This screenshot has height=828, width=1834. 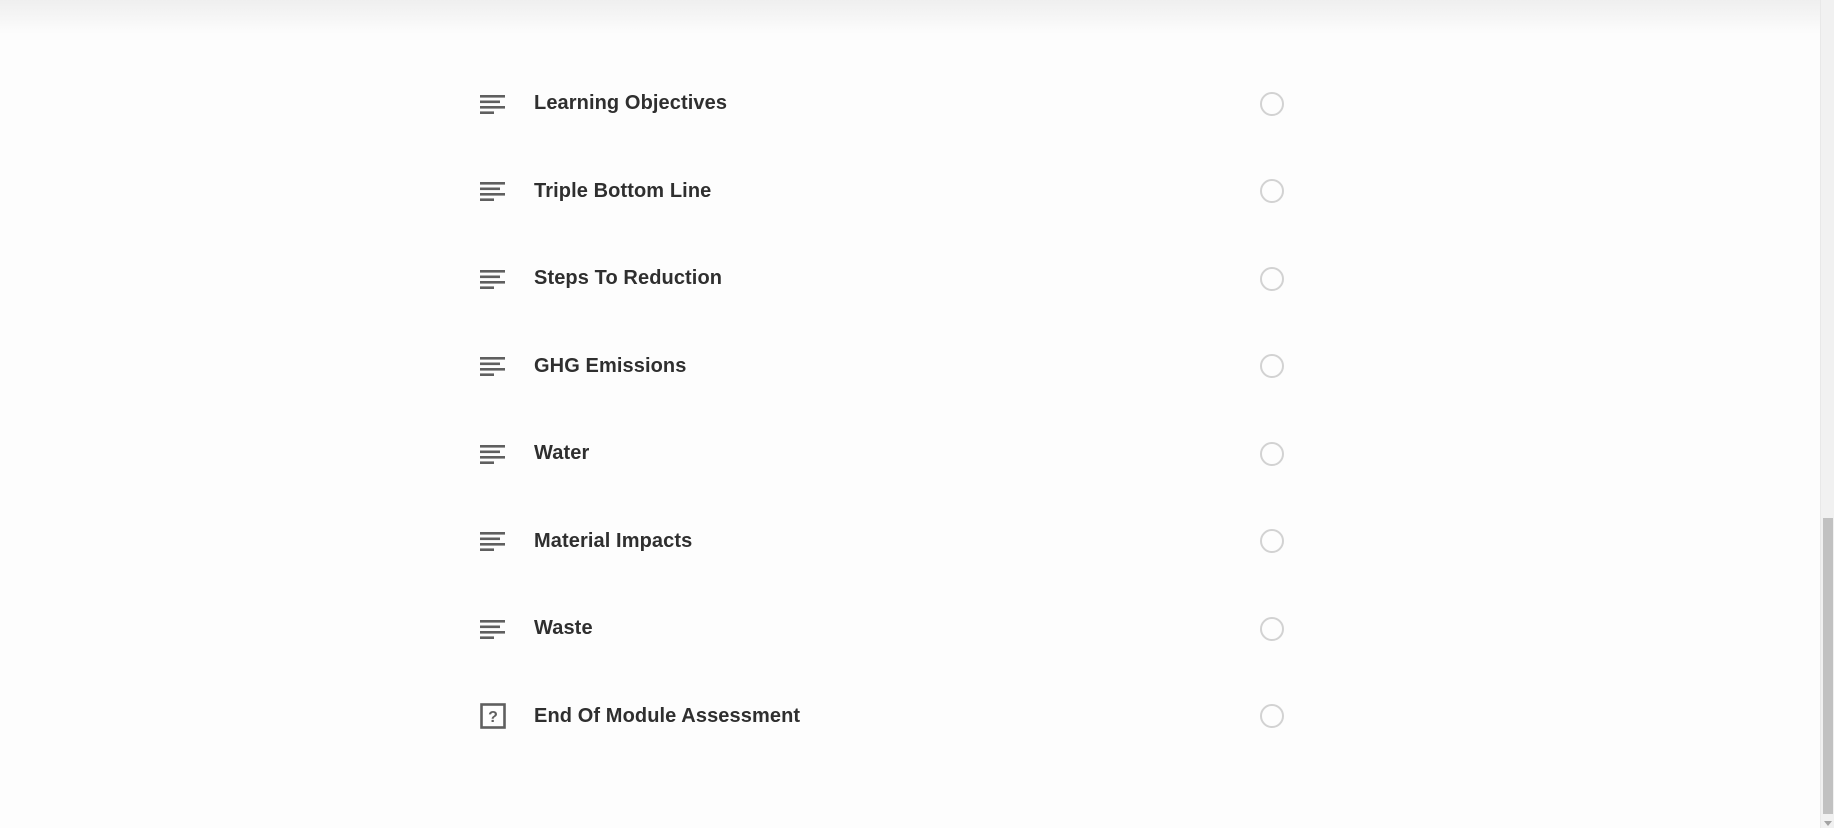 I want to click on lesson-title: End Of Module Assessment, so click(x=667, y=715).